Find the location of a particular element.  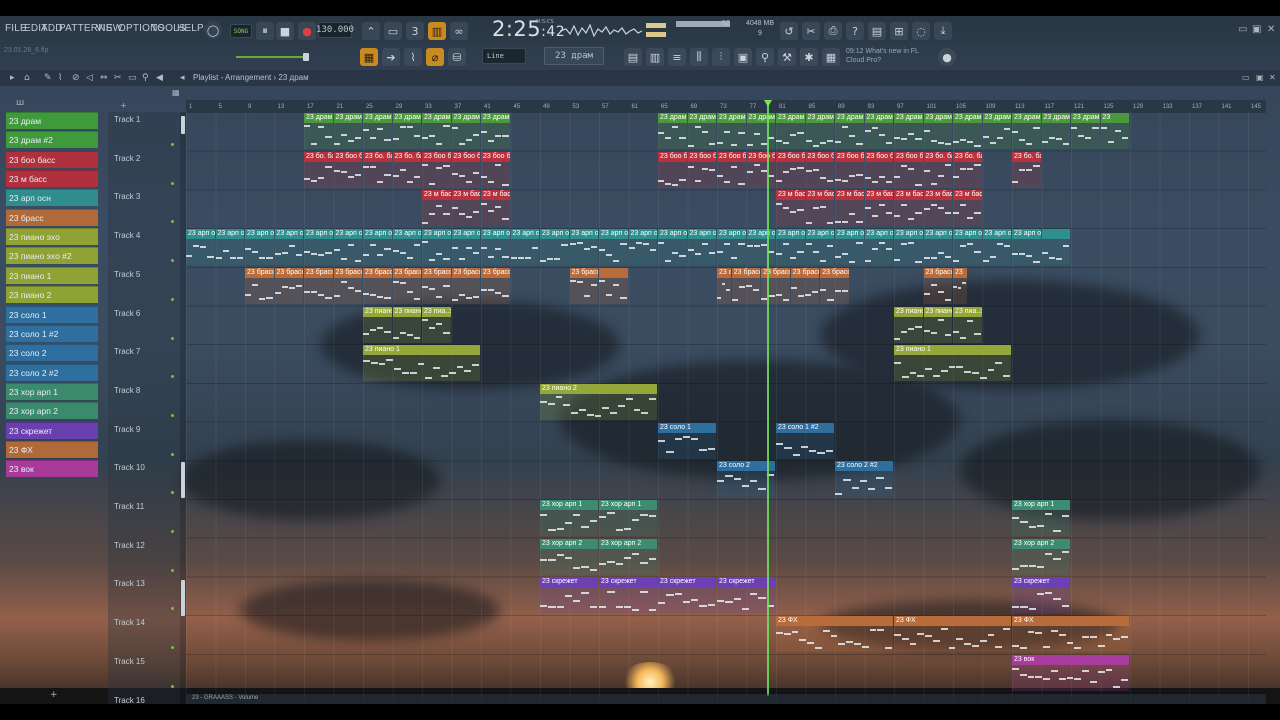

scrollbar-thumb is located at coordinates (183, 480).